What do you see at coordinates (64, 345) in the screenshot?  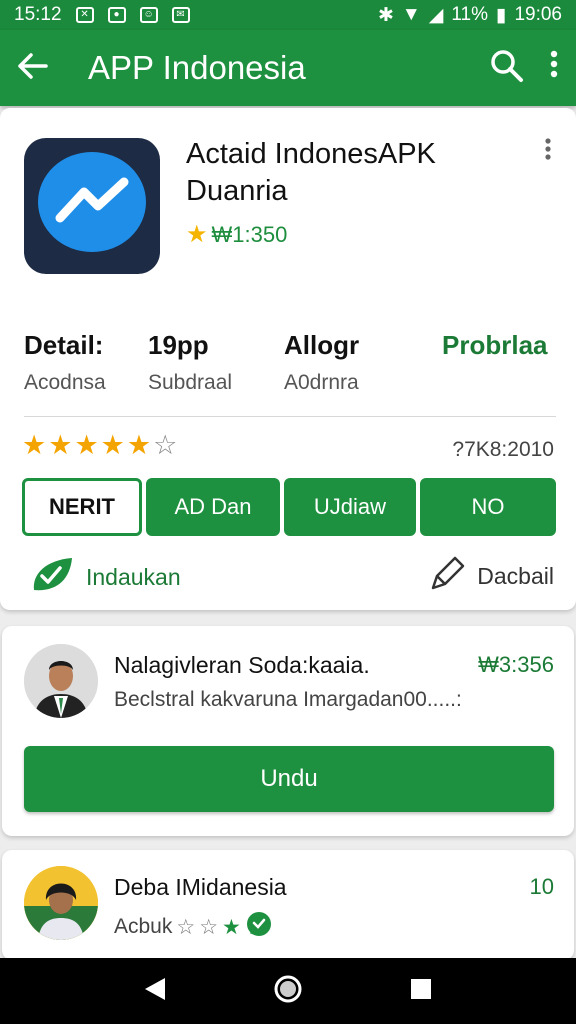 I see `stat-value: Detail:` at bounding box center [64, 345].